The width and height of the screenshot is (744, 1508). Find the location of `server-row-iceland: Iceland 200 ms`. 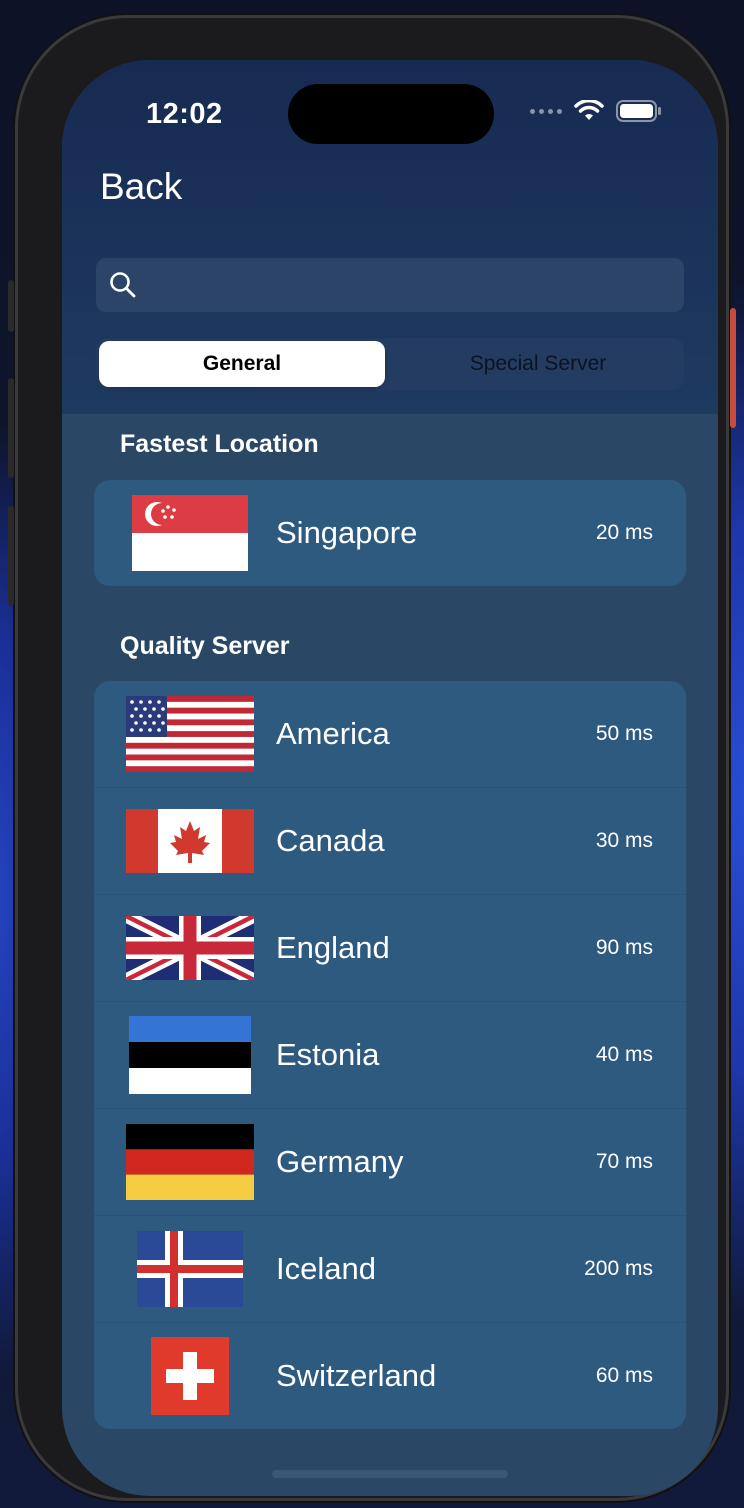

server-row-iceland: Iceland 200 ms is located at coordinates (390, 1269).